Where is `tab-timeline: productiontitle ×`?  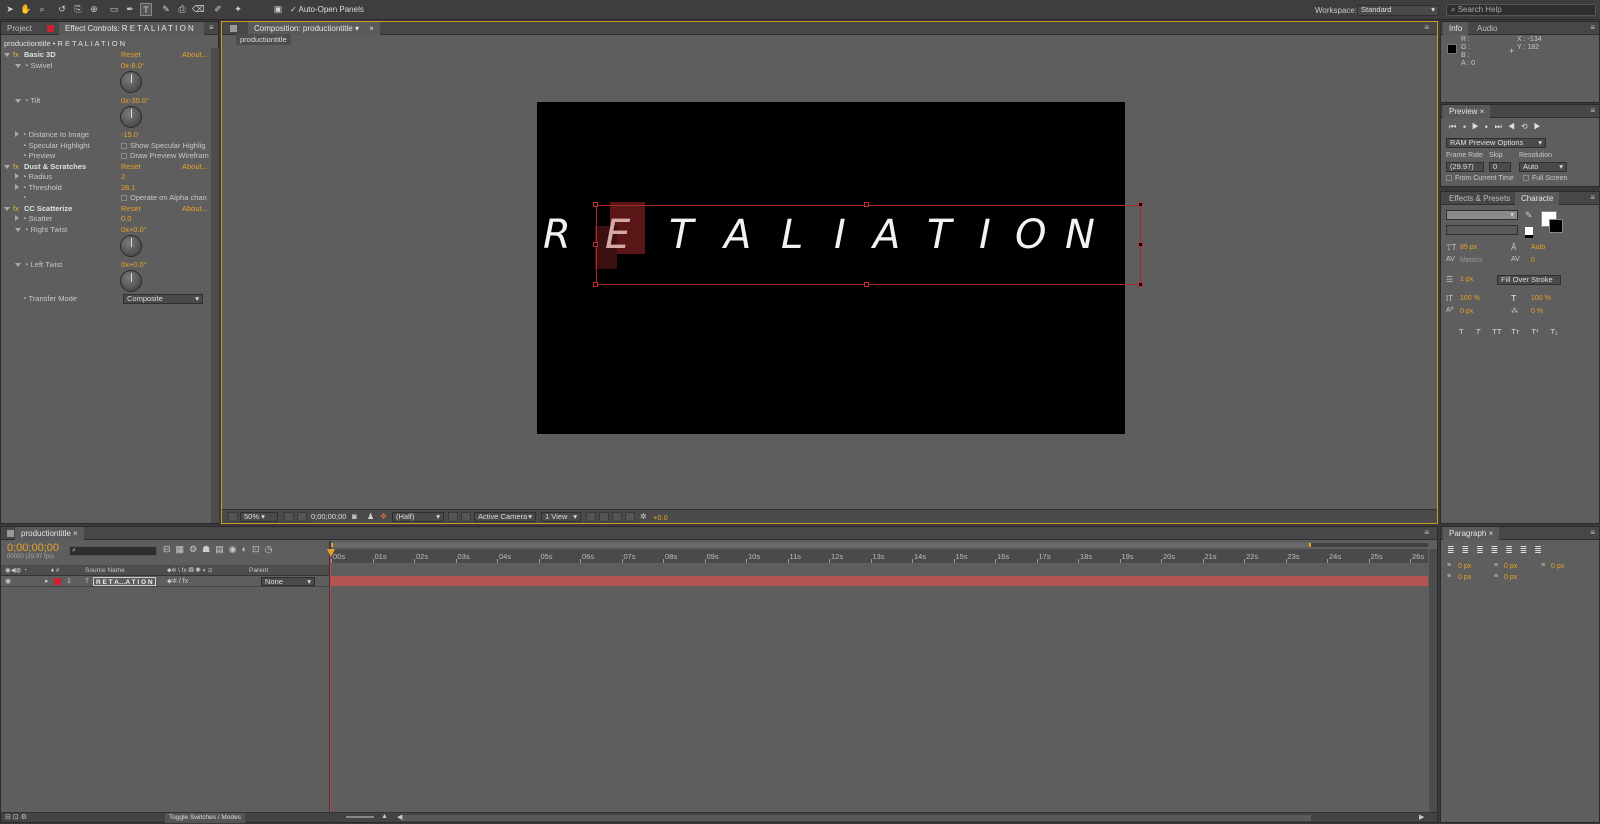 tab-timeline: productiontitle × is located at coordinates (49, 533).